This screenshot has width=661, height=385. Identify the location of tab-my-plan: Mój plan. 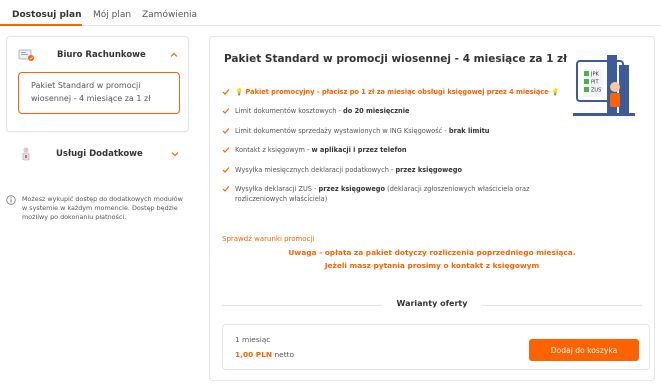
(112, 15).